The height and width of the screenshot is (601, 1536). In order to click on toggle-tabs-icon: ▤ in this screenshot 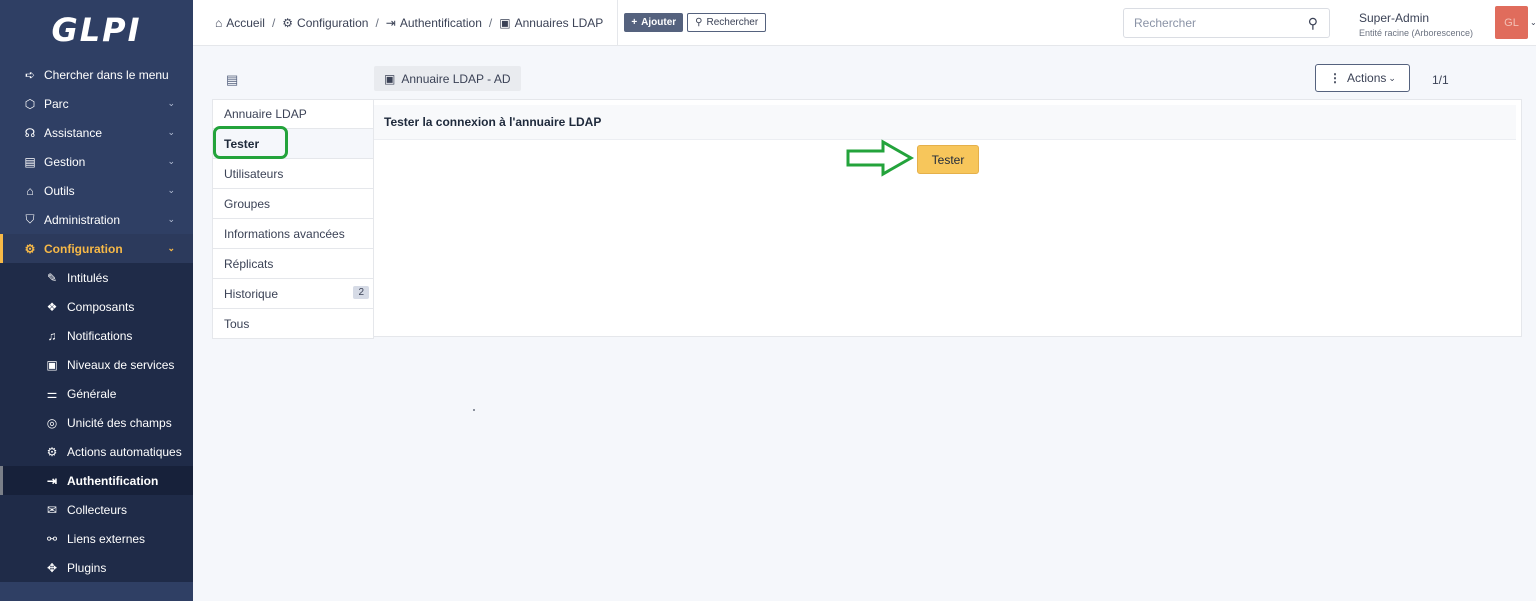, I will do `click(232, 80)`.